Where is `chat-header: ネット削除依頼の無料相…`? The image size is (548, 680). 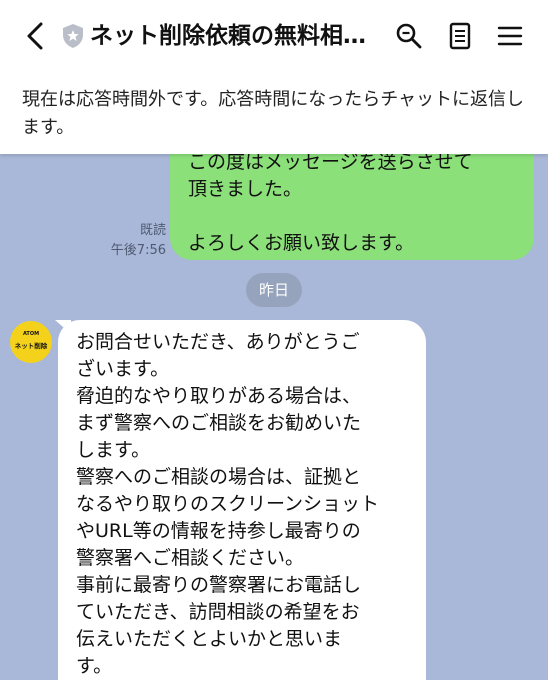
chat-header: ネット削除依頼の無料相… is located at coordinates (274, 36).